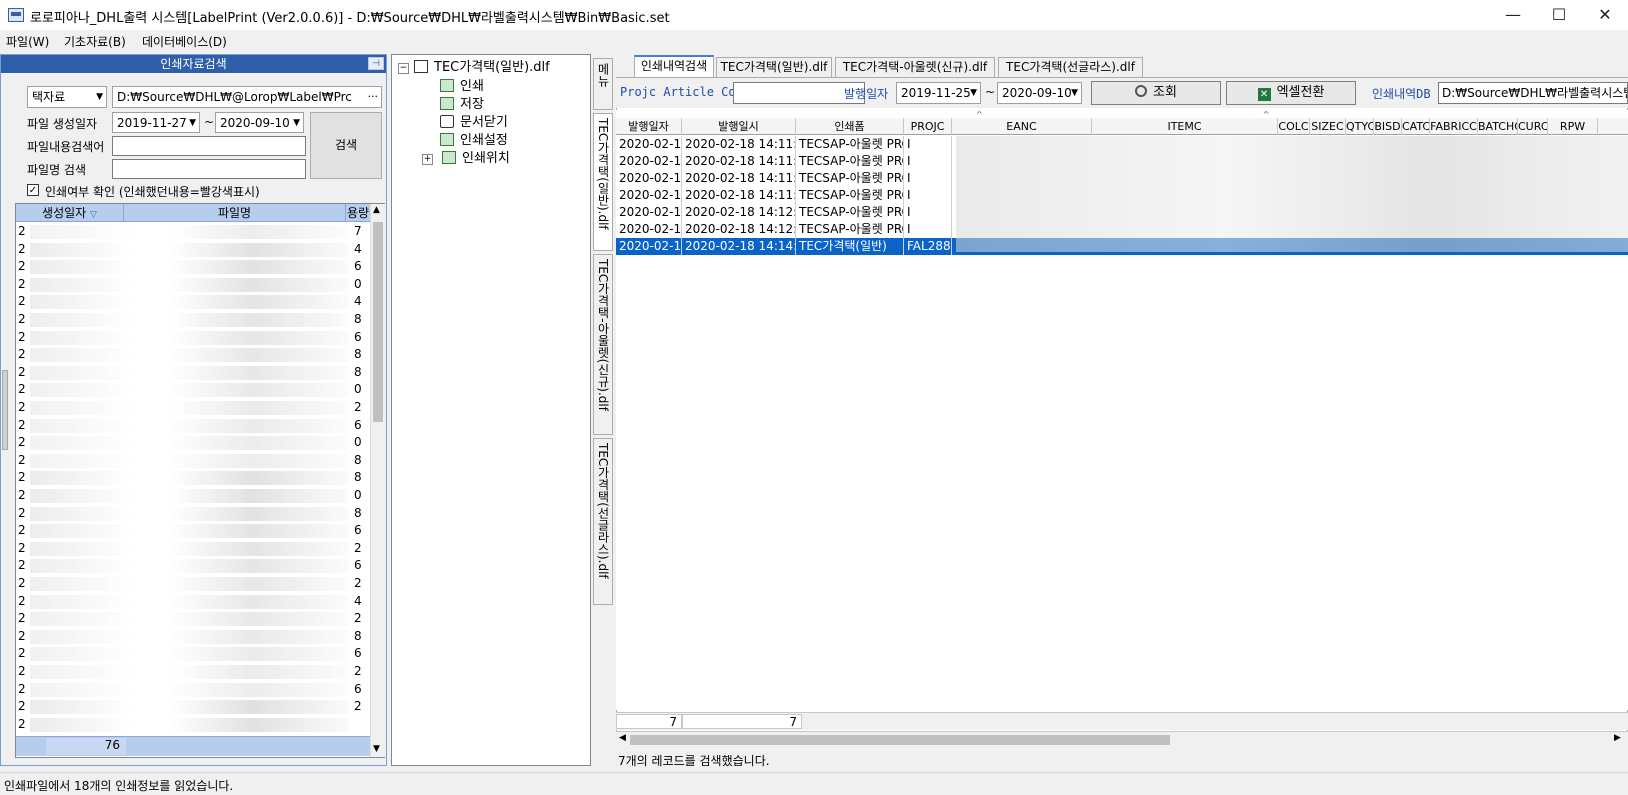 This screenshot has height=795, width=1628. What do you see at coordinates (900, 740) in the screenshot?
I see `hscroll-thumb` at bounding box center [900, 740].